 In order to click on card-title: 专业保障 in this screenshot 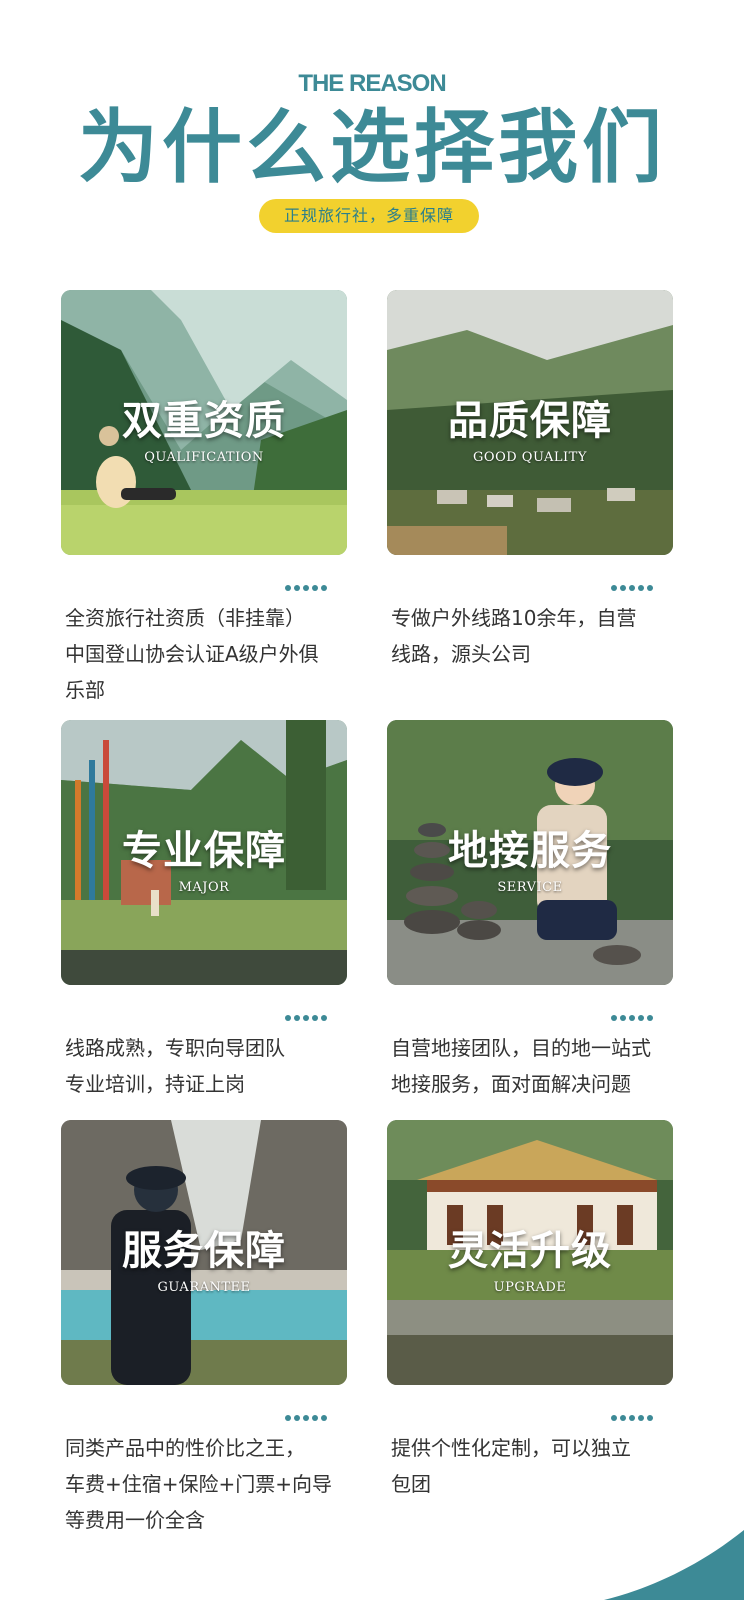, I will do `click(204, 851)`.